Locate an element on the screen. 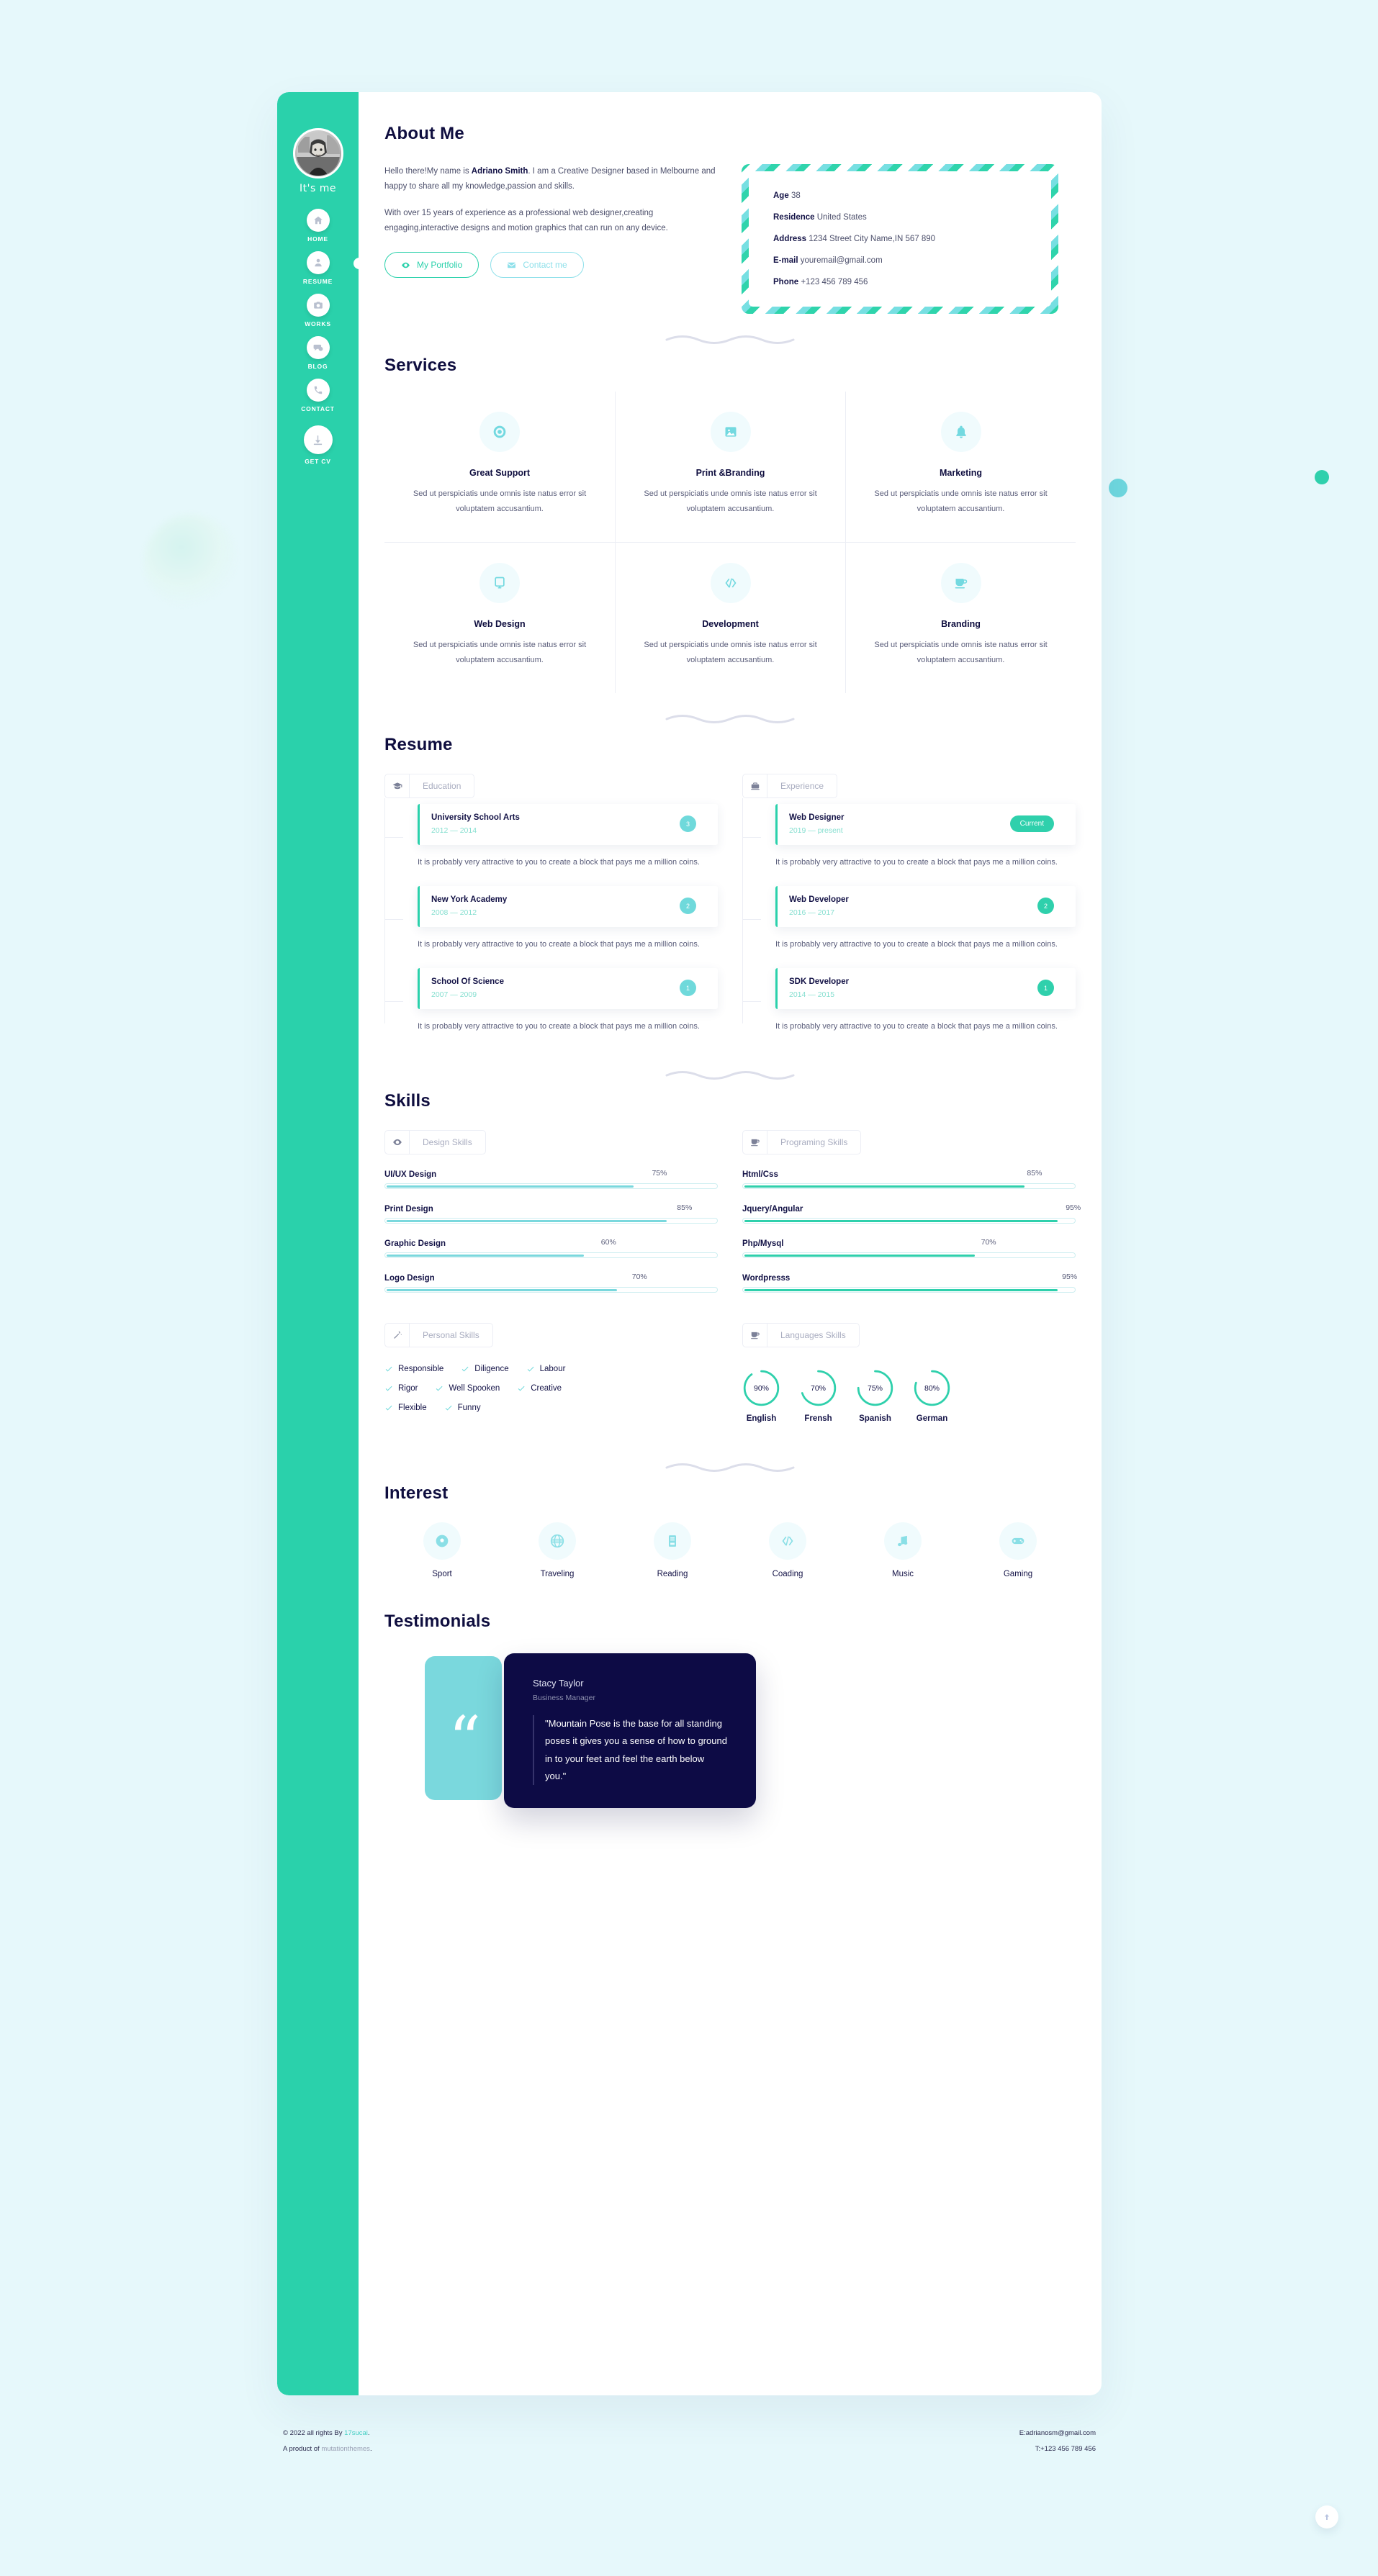 Image resolution: width=1378 pixels, height=2576 pixels. personal-skill-item: Responsible is located at coordinates (413, 1369).